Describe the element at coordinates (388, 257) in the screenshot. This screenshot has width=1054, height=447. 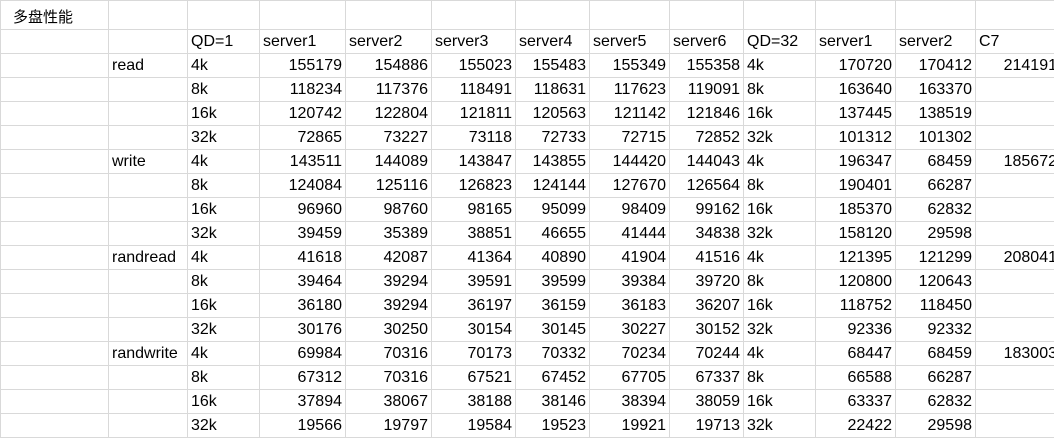
I see `value-server2: 42087` at that location.